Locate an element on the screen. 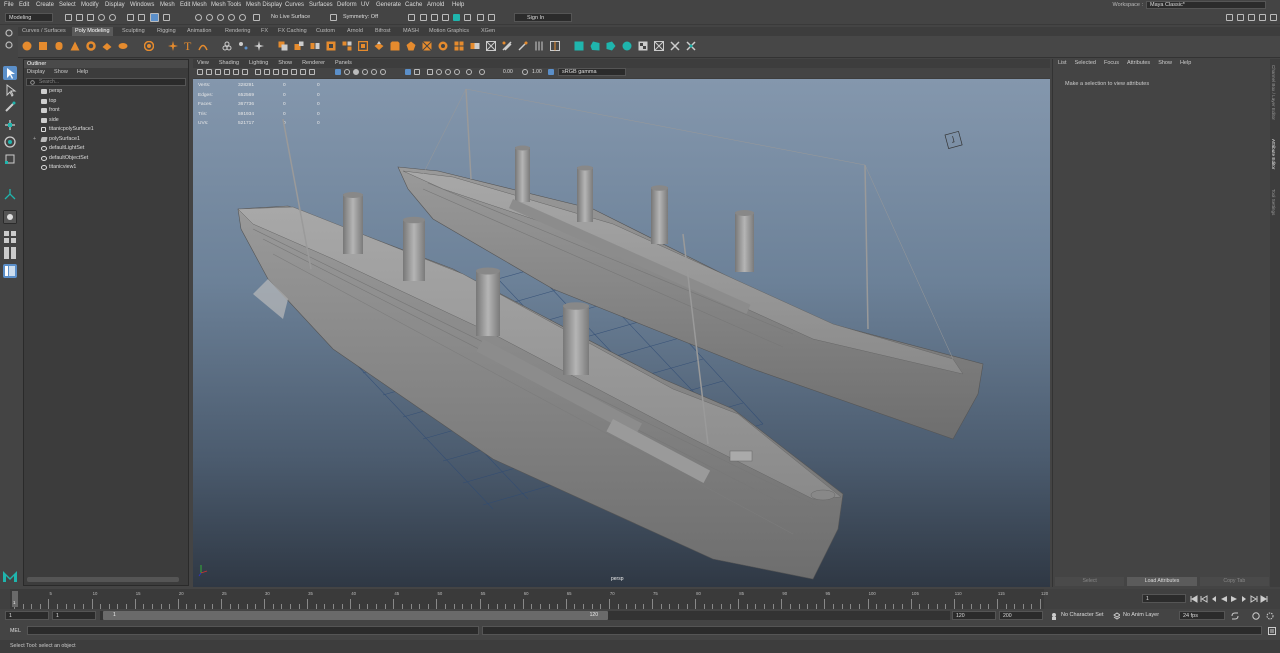 The width and height of the screenshot is (1280, 653). menu-windows: Windows is located at coordinates (142, 5).